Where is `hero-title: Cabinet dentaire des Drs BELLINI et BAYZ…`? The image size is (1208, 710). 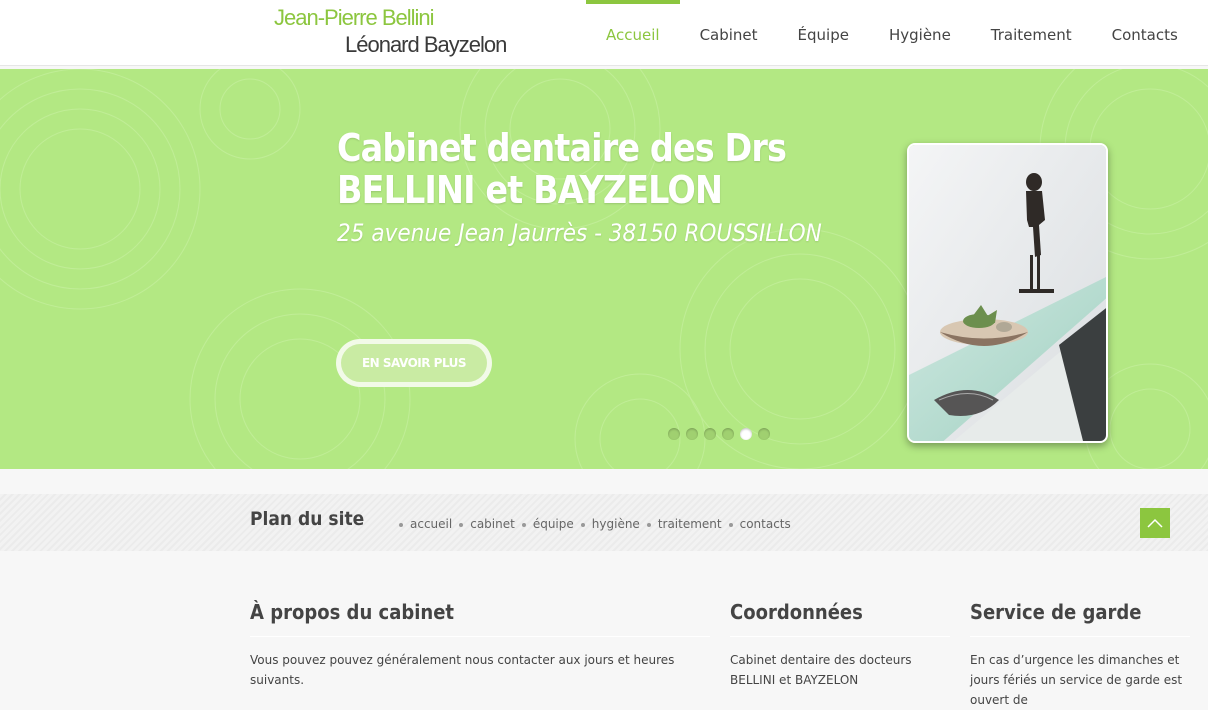
hero-title: Cabinet dentaire des Drs BELLINI et BAYZ… is located at coordinates (562, 169).